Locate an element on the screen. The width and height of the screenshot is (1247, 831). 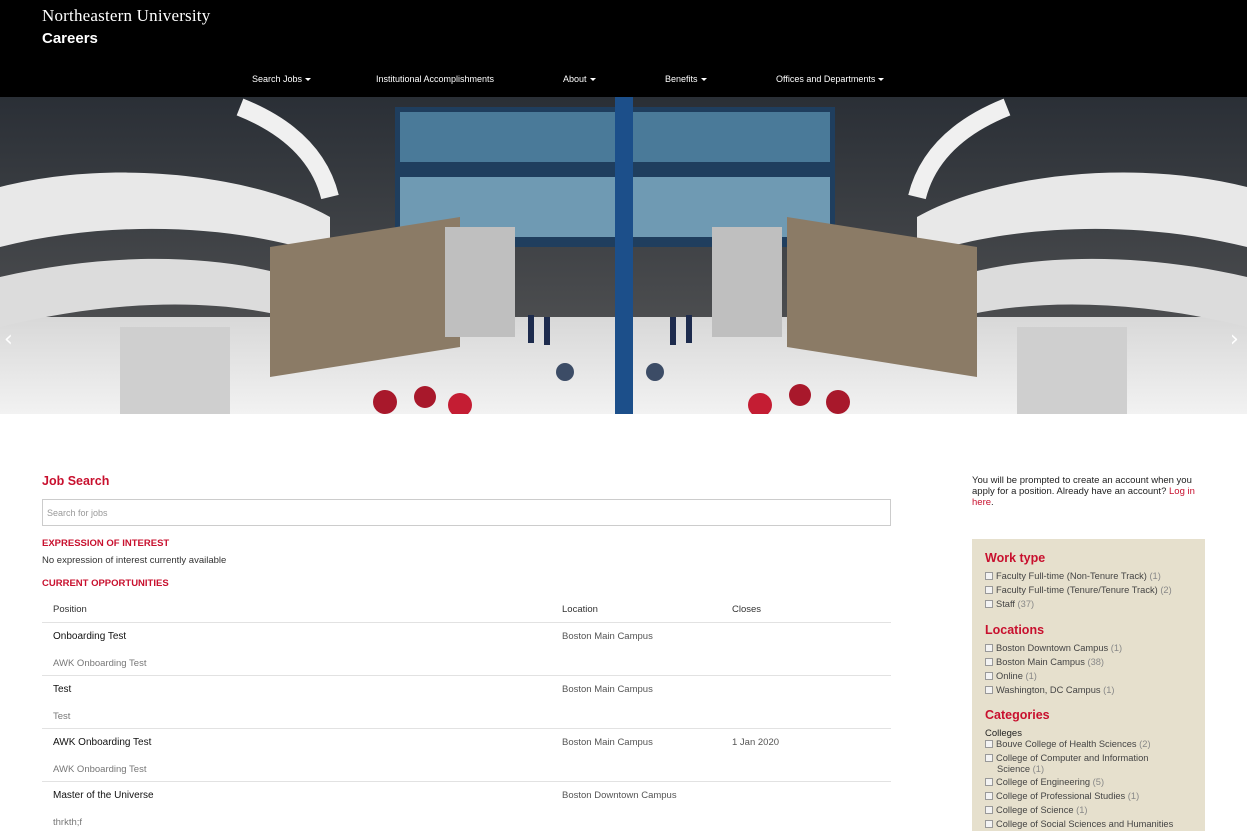
filter-label: College of Professional Studies is located at coordinates (1061, 796).